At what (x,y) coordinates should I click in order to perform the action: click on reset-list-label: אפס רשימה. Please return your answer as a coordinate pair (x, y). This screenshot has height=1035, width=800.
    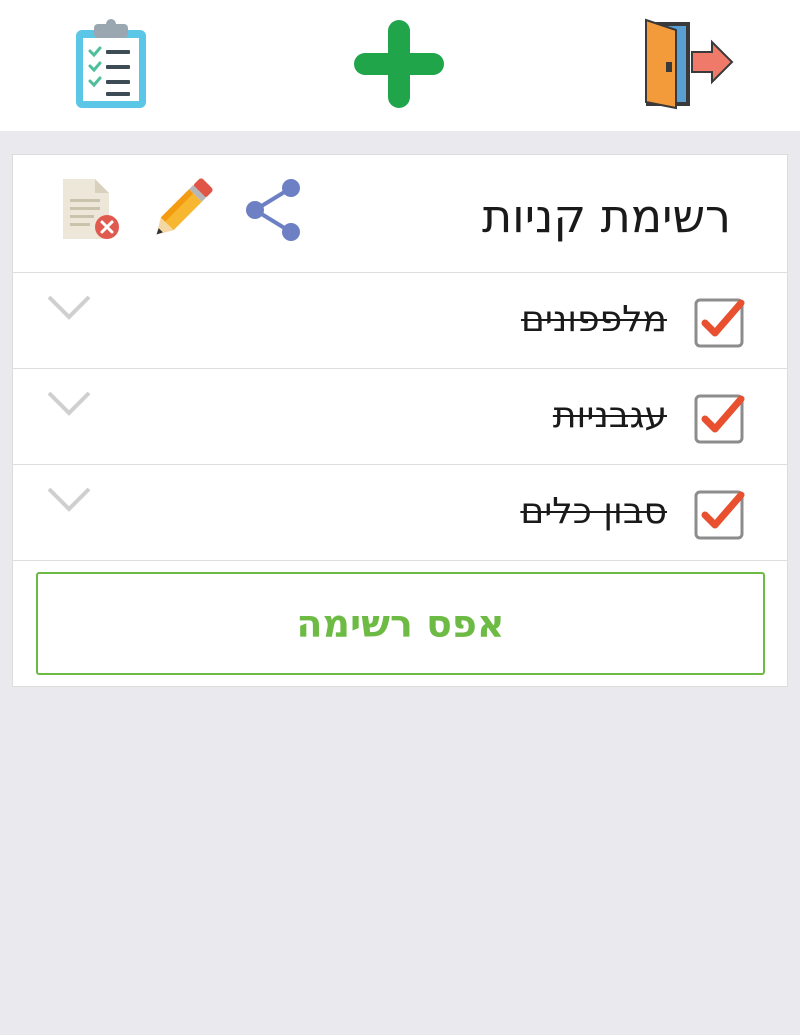
    Looking at the image, I should click on (400, 623).